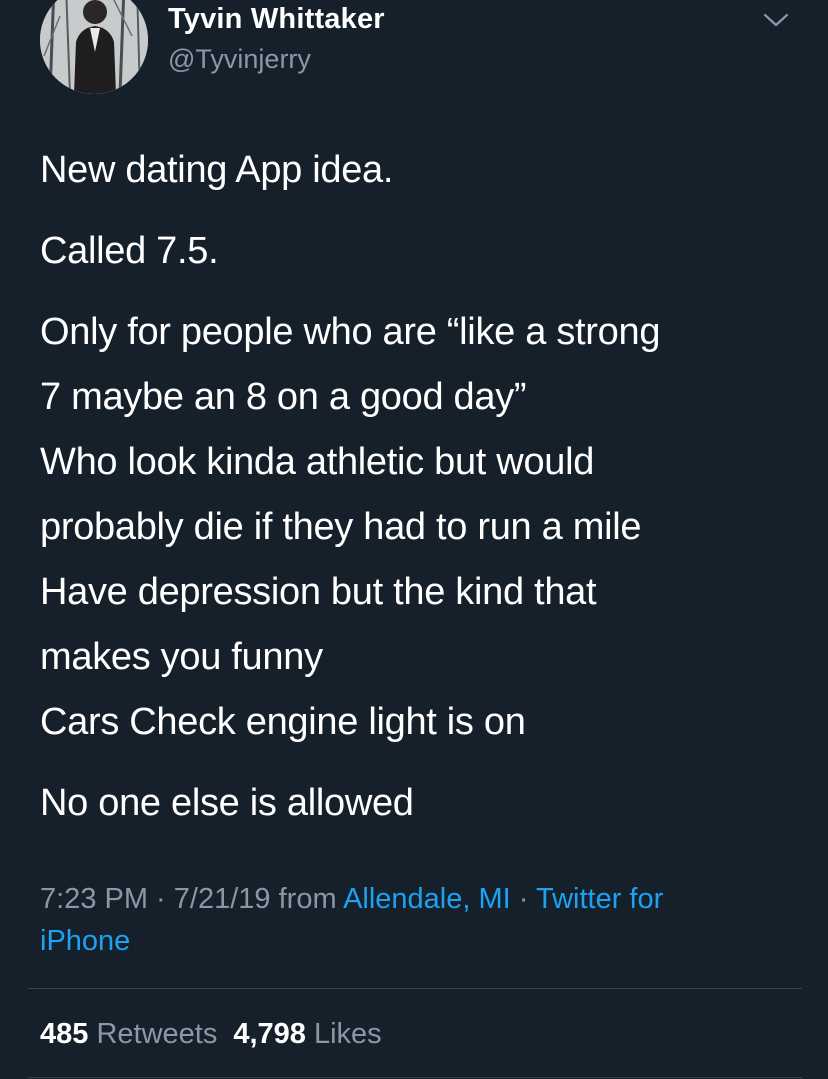  What do you see at coordinates (157, 1034) in the screenshot?
I see `retweets-label: Retweets` at bounding box center [157, 1034].